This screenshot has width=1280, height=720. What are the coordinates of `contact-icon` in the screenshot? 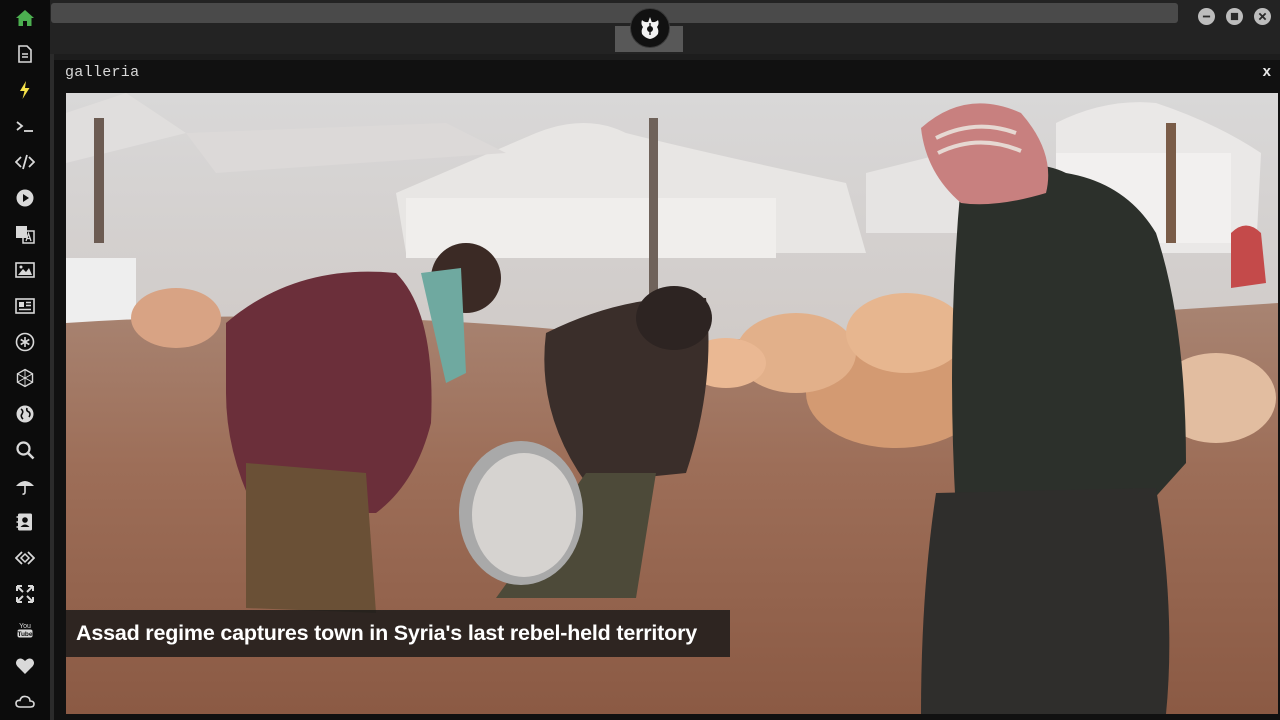 It's located at (24, 522).